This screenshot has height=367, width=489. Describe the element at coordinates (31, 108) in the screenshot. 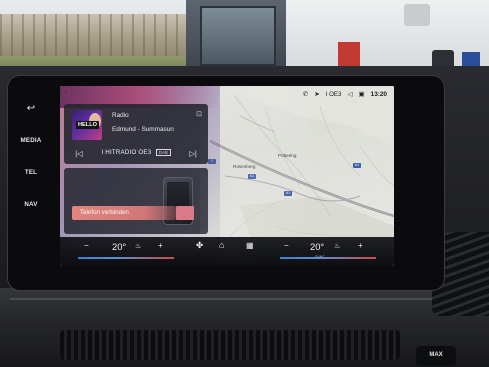

I see `back-button: ↩` at that location.